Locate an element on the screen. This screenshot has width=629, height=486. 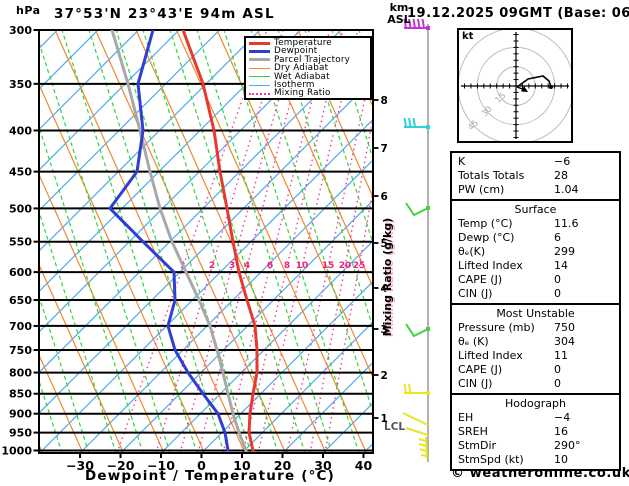
table-row-value: 28 is located at coordinates (561, 175).